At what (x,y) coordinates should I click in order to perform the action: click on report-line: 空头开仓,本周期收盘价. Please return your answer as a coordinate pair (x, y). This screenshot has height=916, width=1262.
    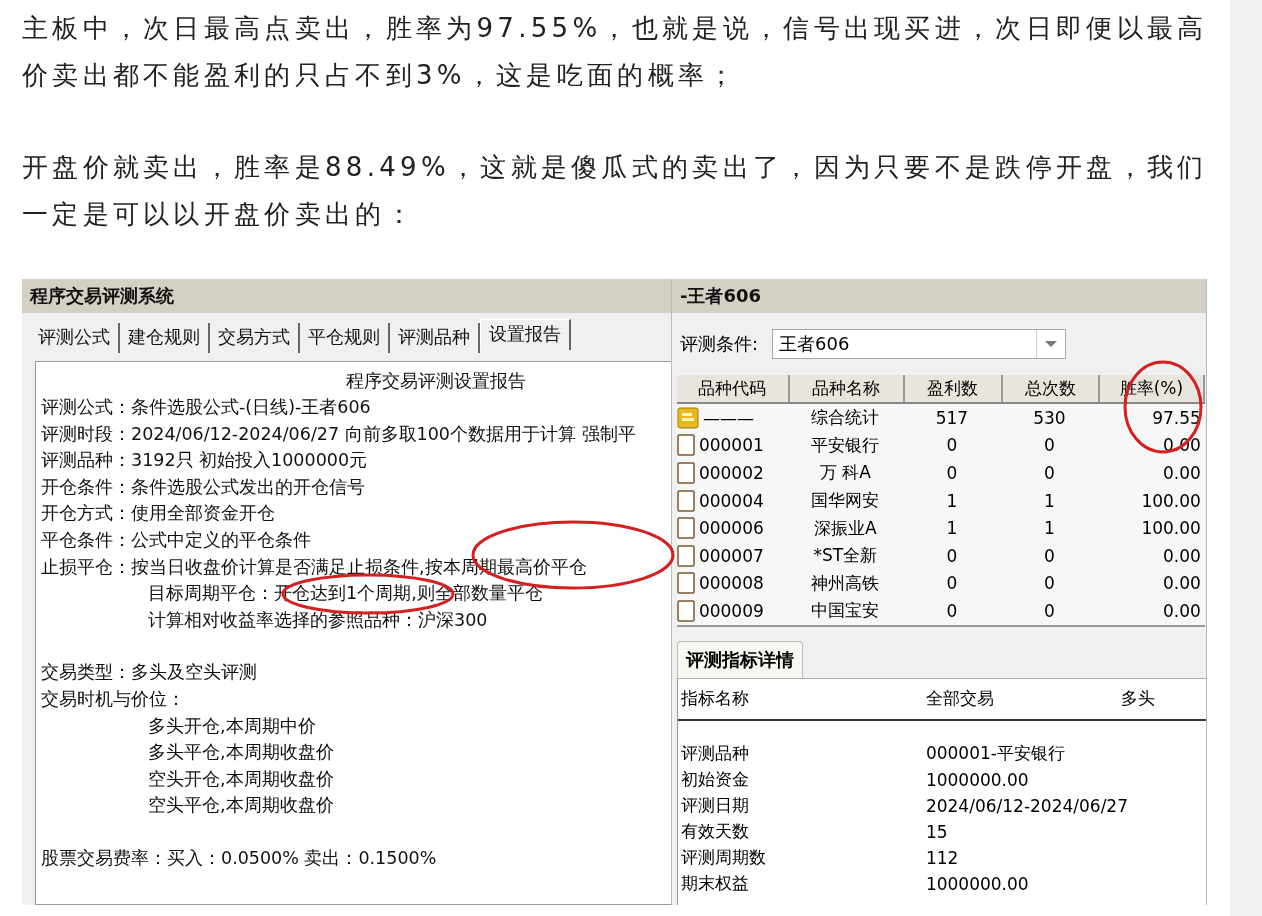
    Looking at the image, I should click on (241, 778).